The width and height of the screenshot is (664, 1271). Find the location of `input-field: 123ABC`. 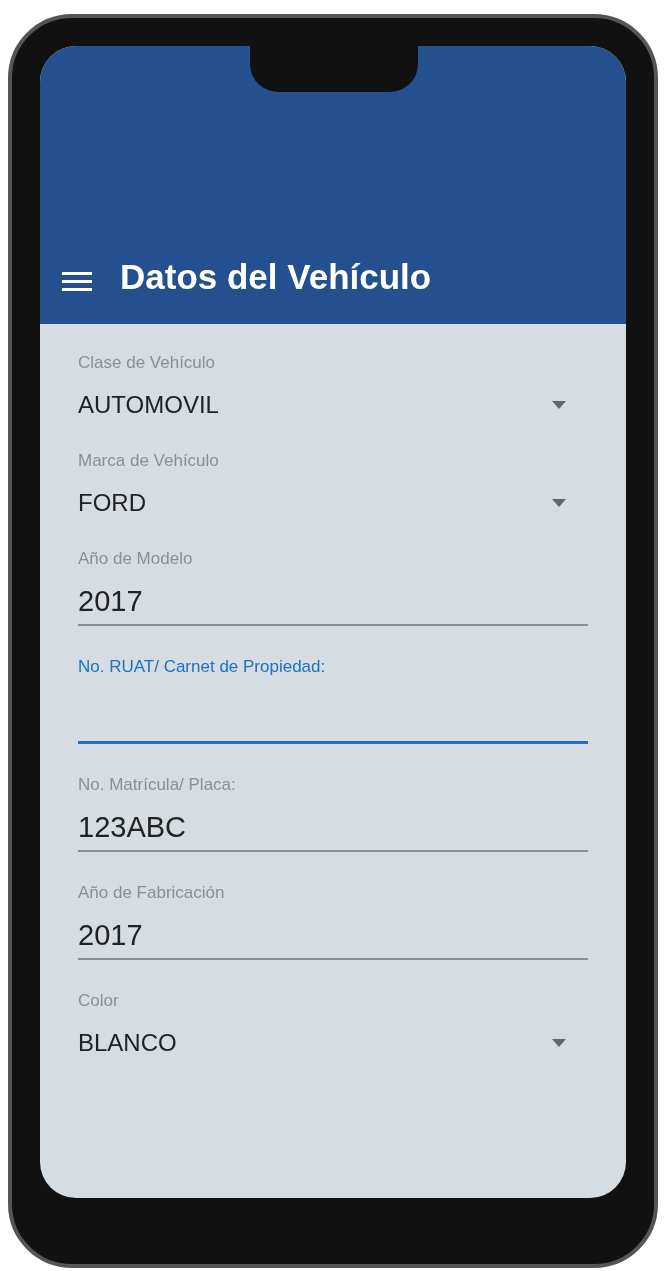

input-field: 123ABC is located at coordinates (333, 828).